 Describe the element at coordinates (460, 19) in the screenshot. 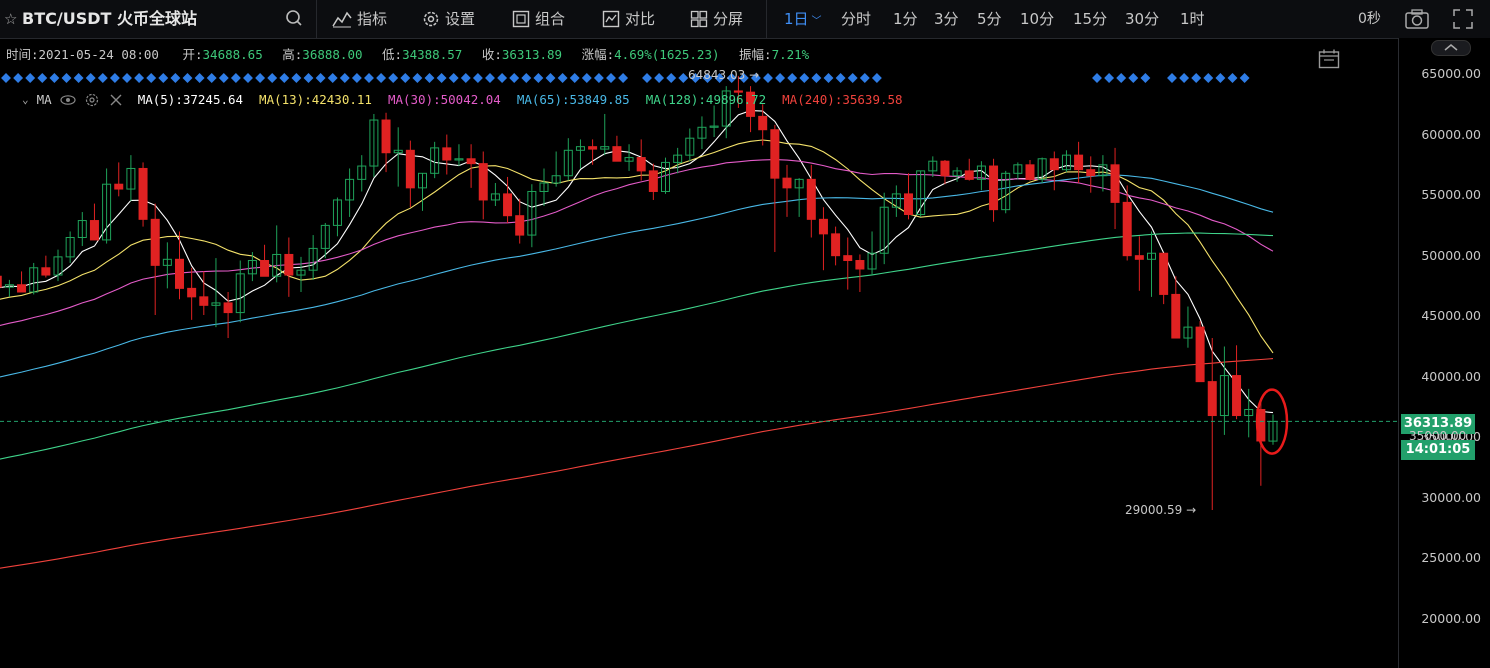

I see `settings-label: 设置` at that location.